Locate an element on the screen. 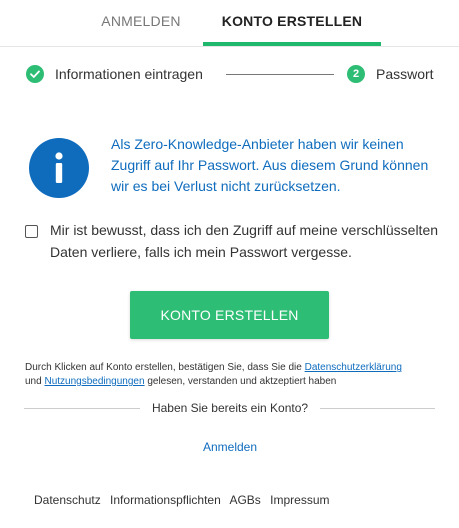  create-account-button: KONTO ERSTELLEN is located at coordinates (229, 315).